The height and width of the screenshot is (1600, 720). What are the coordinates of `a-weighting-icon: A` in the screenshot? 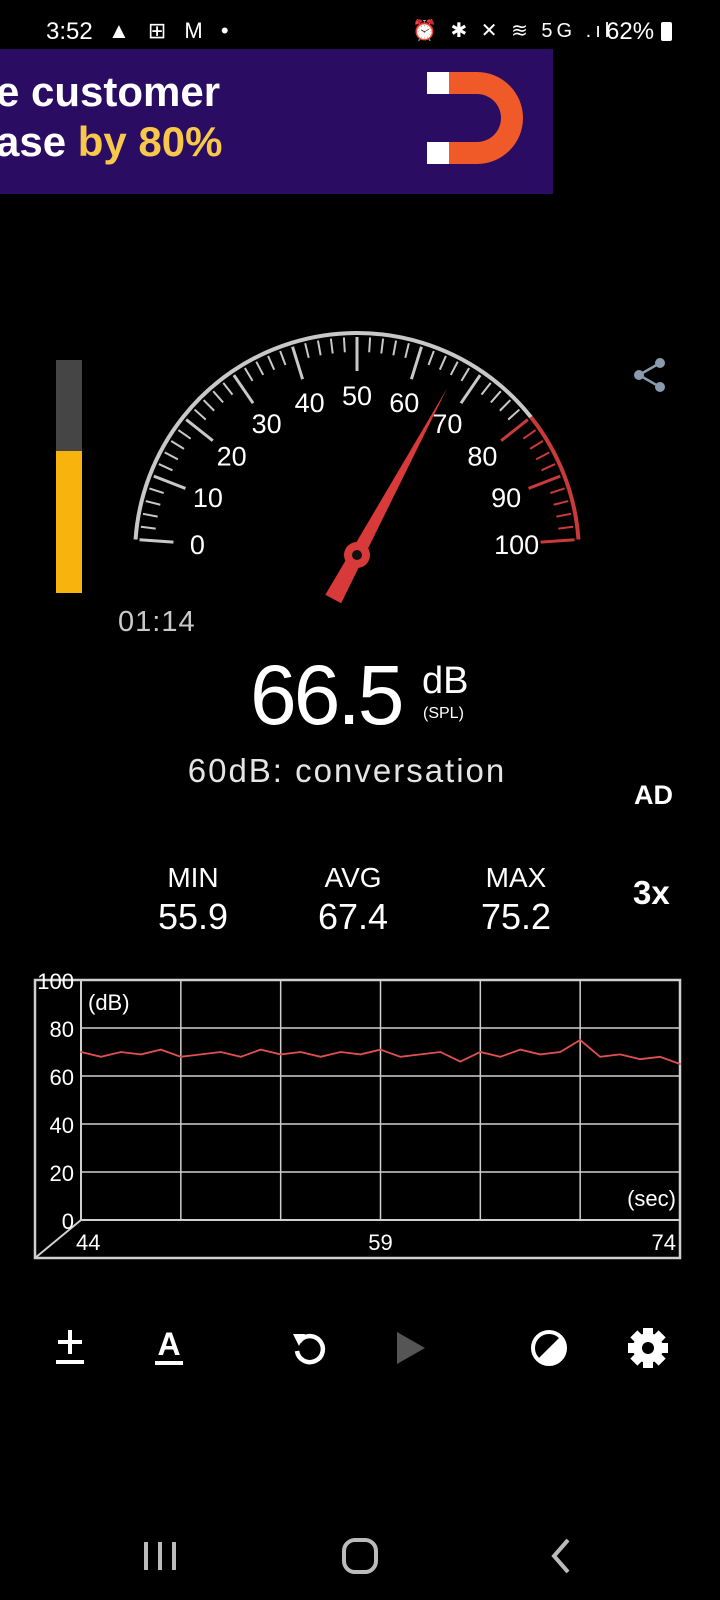 It's located at (169, 1345).